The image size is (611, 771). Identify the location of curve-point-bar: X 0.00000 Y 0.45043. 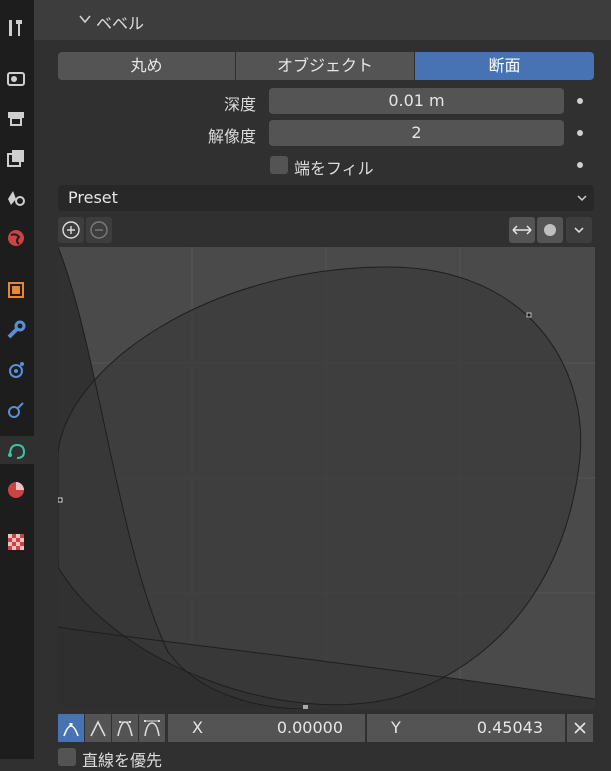
(326, 728).